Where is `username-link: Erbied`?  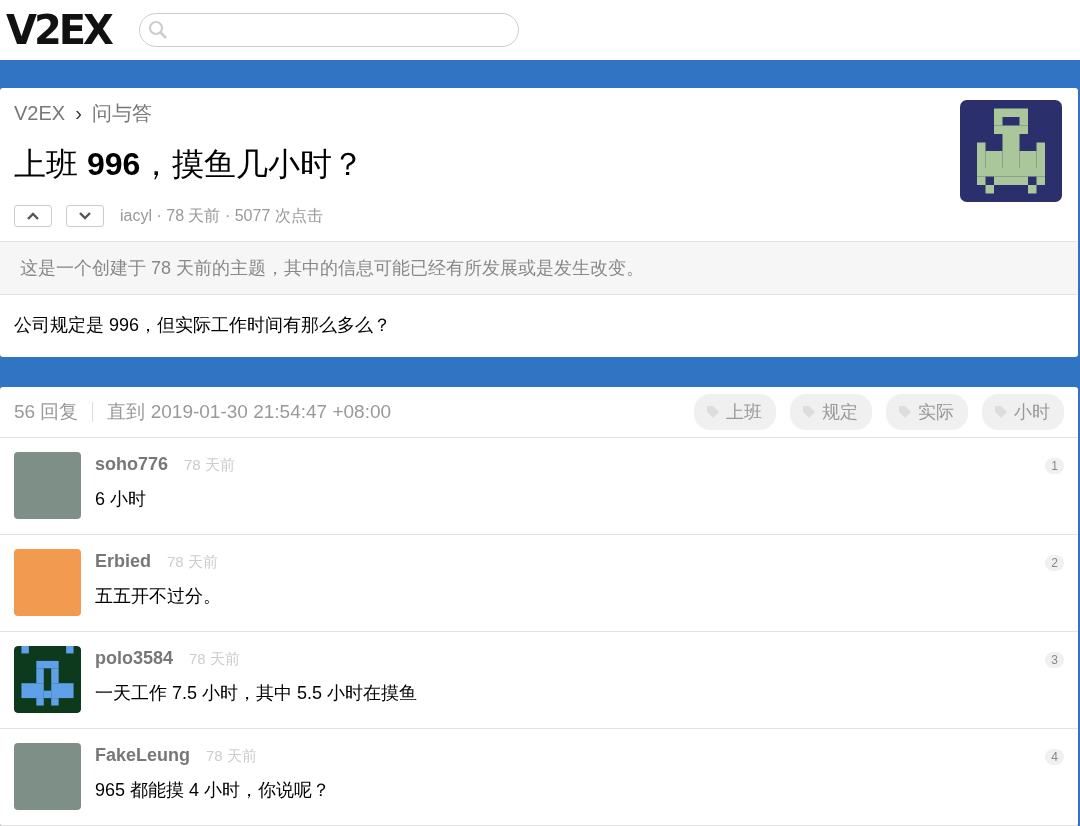
username-link: Erbied is located at coordinates (123, 561).